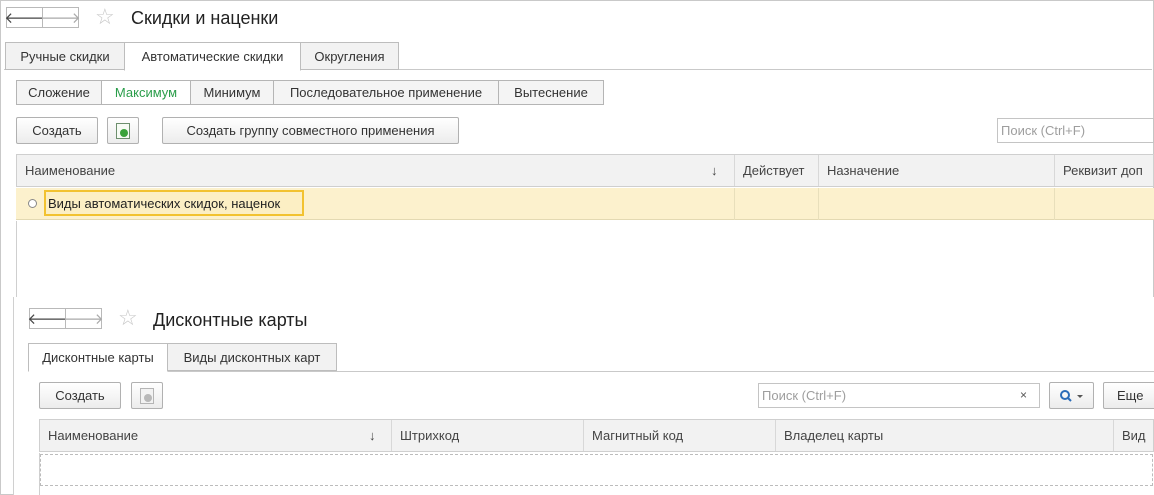 The image size is (1154, 495). What do you see at coordinates (310, 130) in the screenshot?
I see `create-group-button: Создать группу совместного применения` at bounding box center [310, 130].